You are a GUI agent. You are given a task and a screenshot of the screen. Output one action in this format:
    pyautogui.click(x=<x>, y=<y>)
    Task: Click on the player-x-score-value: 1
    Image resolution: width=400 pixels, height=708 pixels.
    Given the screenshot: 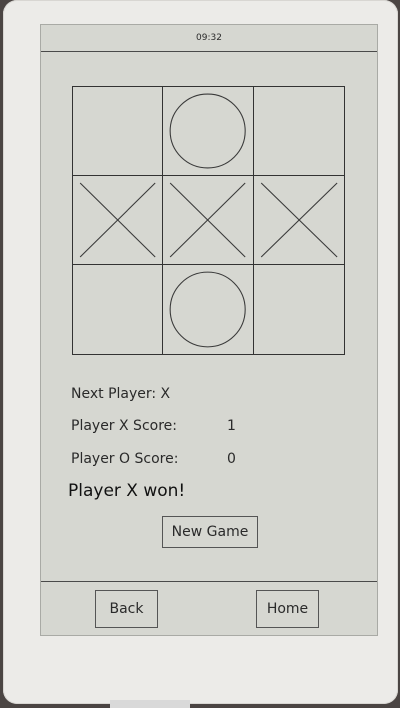 What is the action you would take?
    pyautogui.click(x=231, y=426)
    